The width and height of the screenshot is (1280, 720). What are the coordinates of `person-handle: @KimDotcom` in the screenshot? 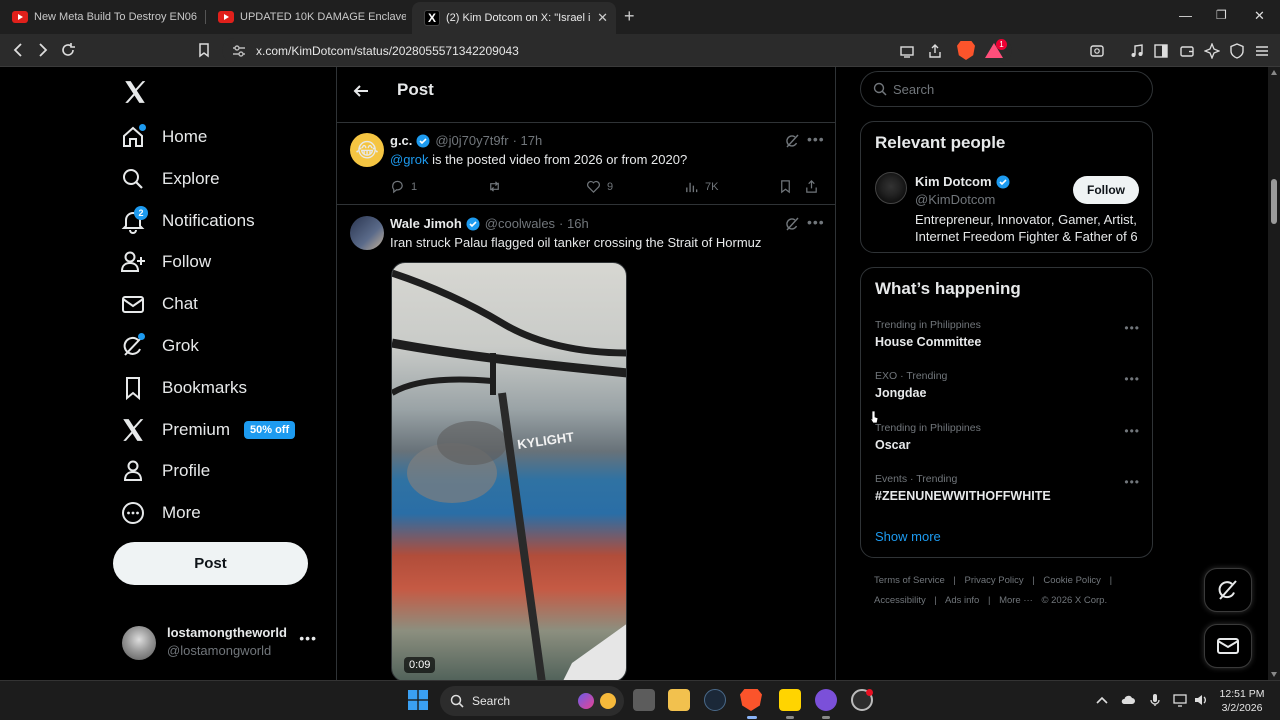 It's located at (955, 199).